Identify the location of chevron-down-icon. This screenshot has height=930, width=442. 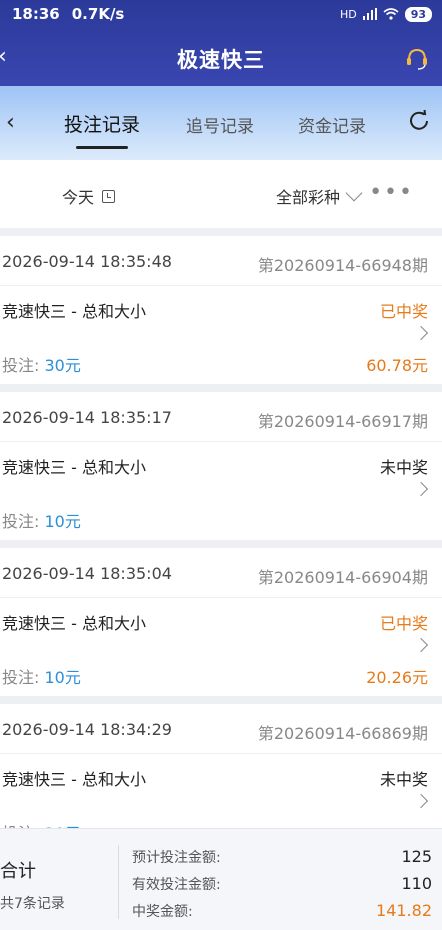
(354, 193).